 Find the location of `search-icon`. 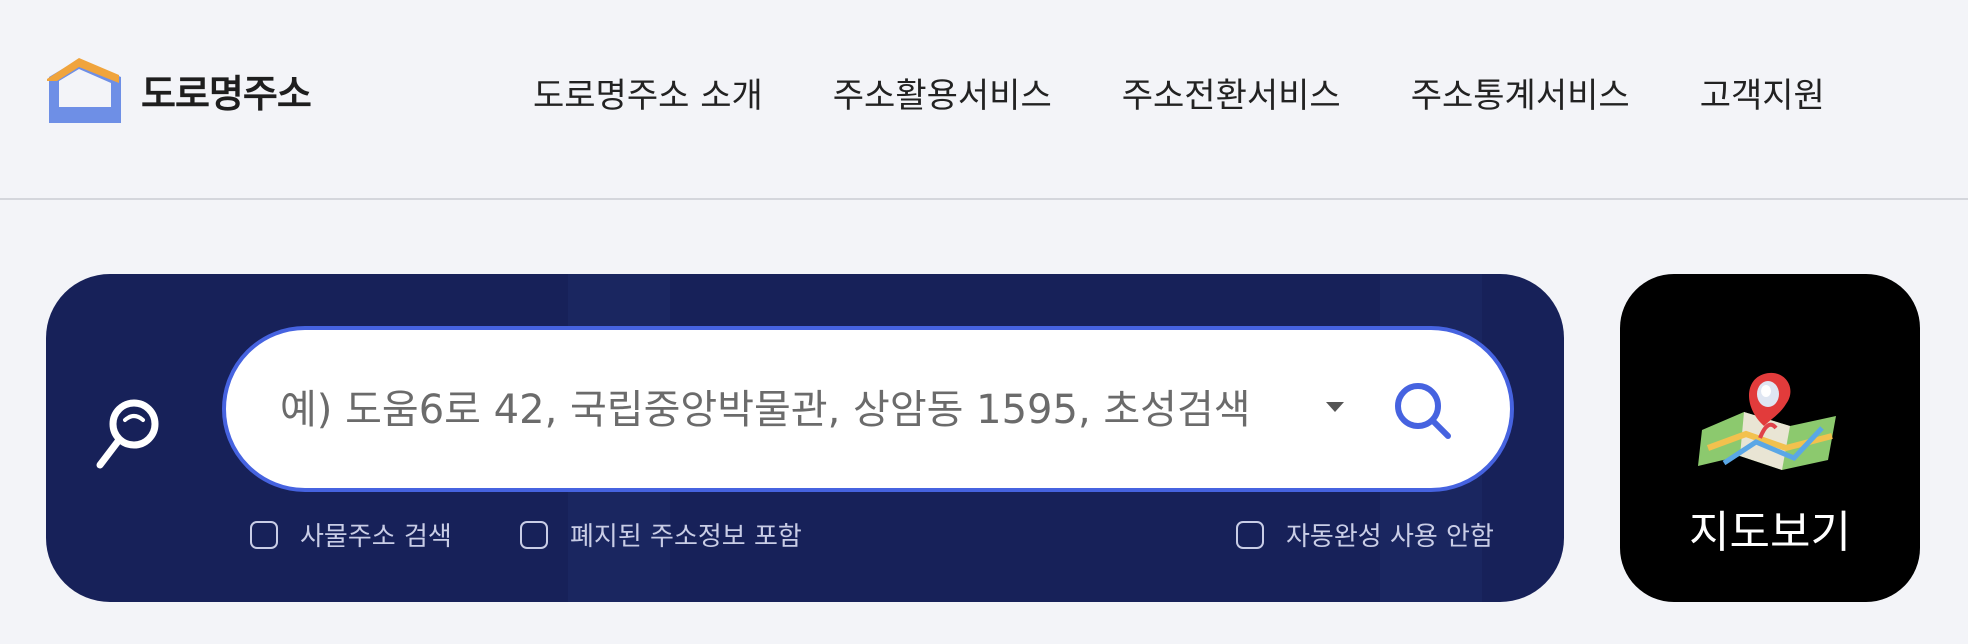

search-icon is located at coordinates (1423, 411).